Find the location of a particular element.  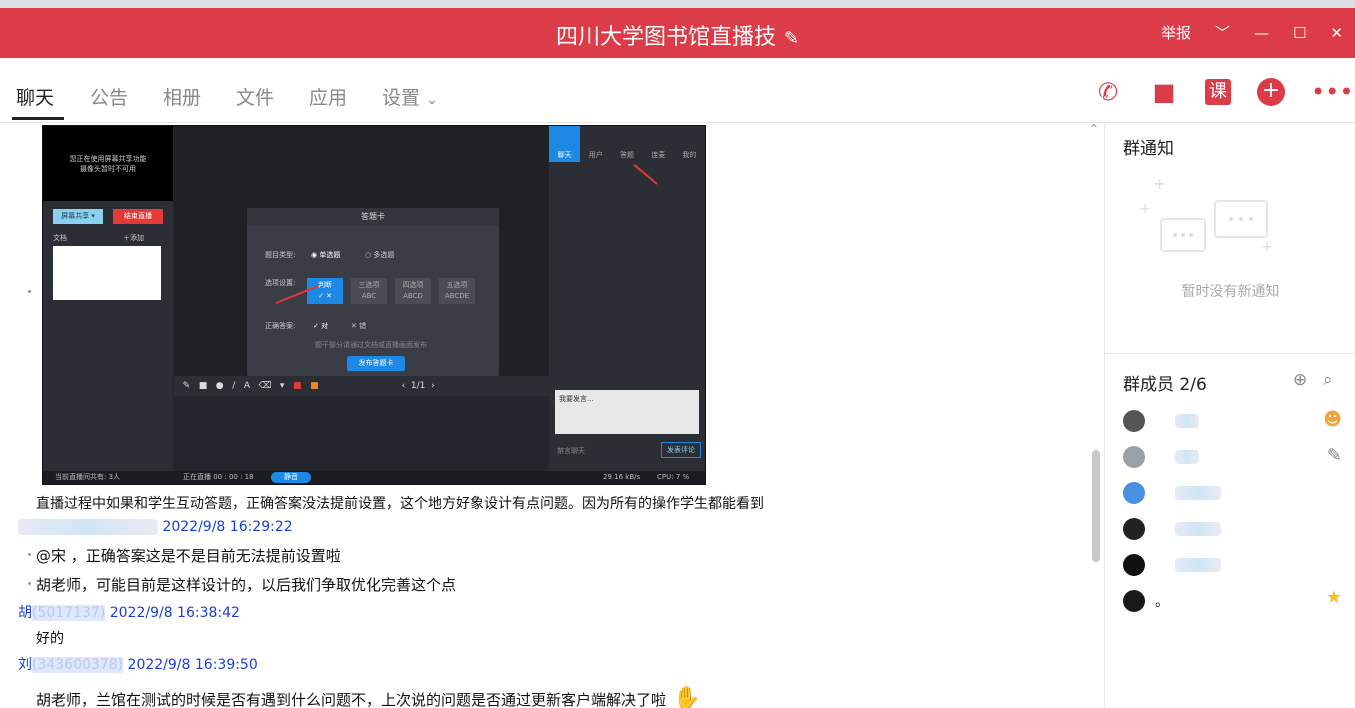

doc-thumbnail is located at coordinates (107, 273).